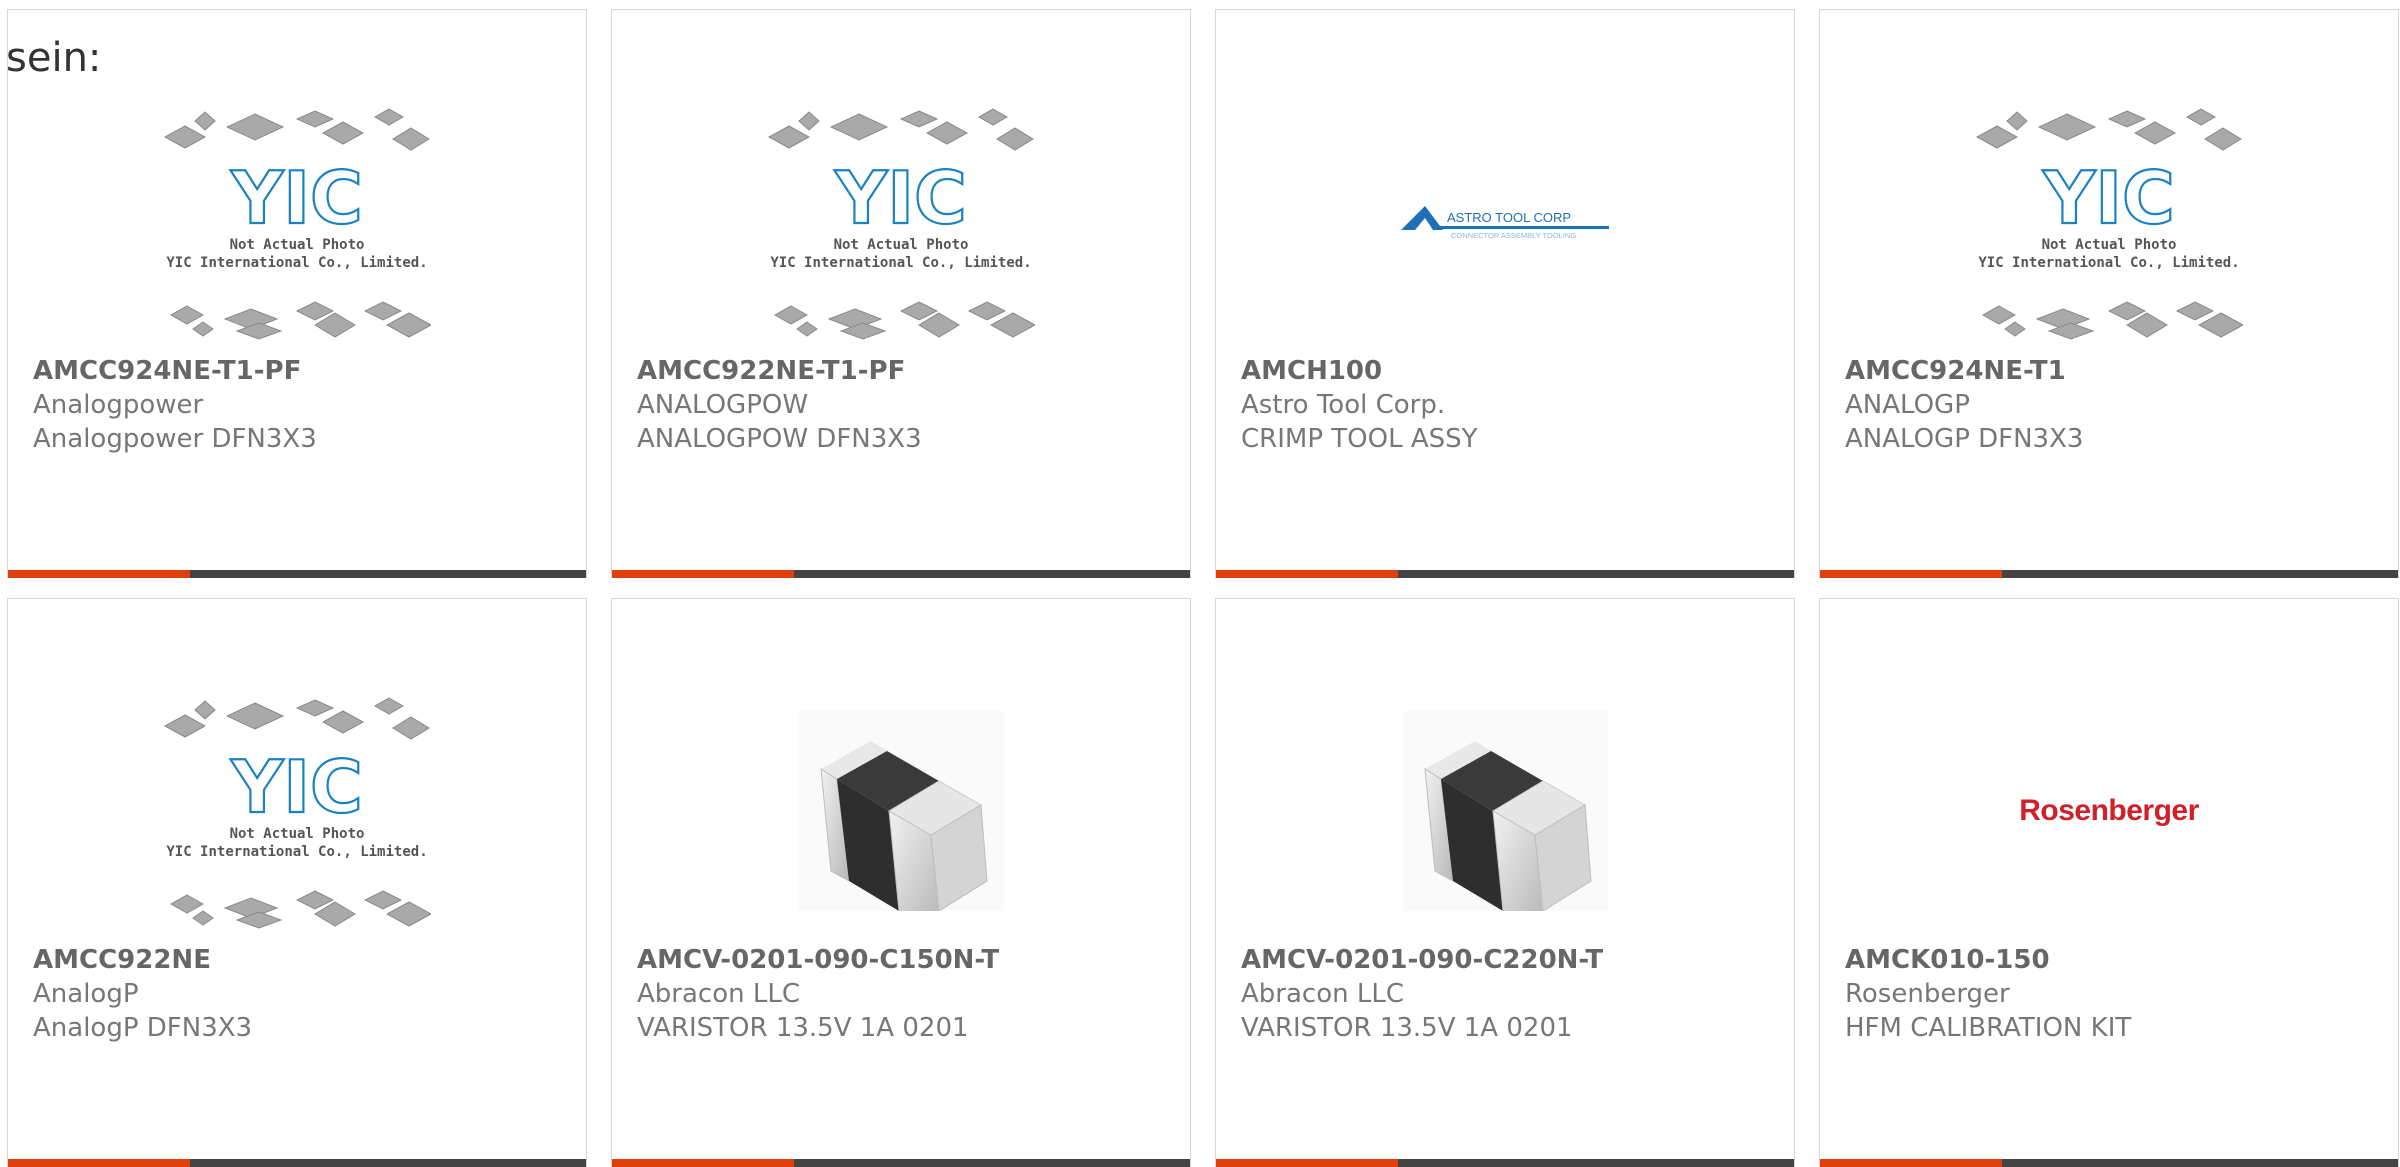 This screenshot has height=1167, width=2400. I want to click on product-manufacturer: AnalogP, so click(86, 994).